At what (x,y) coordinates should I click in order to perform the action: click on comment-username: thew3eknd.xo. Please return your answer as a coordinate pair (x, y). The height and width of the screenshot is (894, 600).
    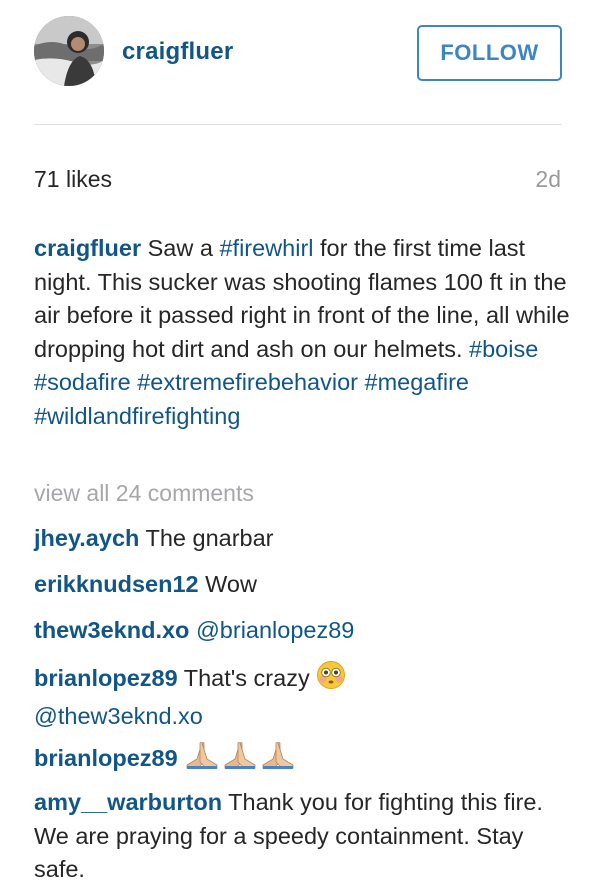
    Looking at the image, I should click on (111, 630).